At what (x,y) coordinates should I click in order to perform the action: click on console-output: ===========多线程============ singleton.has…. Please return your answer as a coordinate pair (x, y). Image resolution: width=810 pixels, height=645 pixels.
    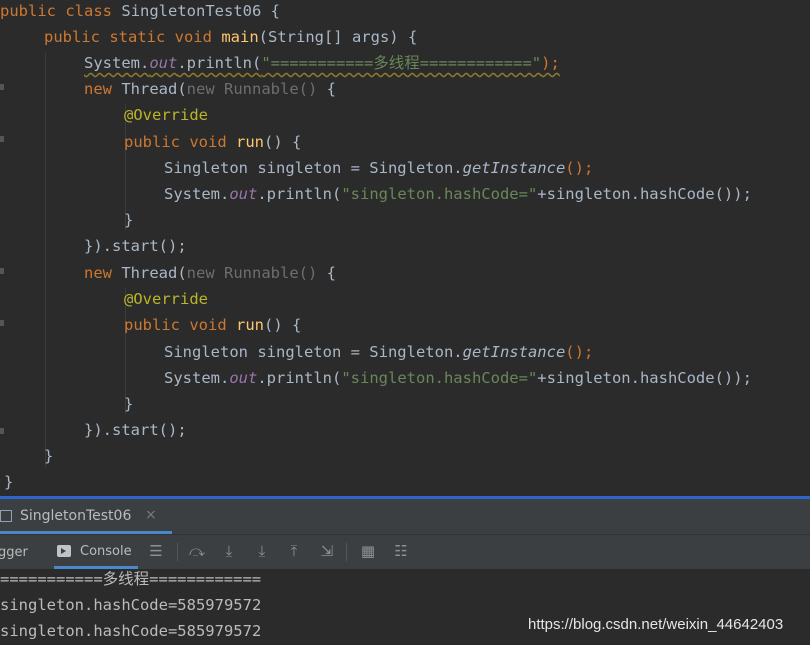
    Looking at the image, I should click on (405, 607).